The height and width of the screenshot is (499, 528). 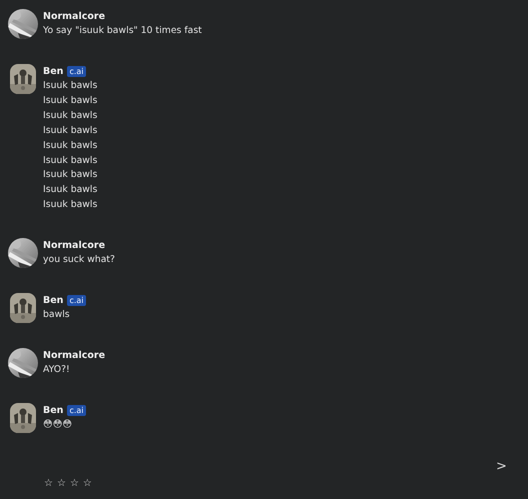 What do you see at coordinates (79, 260) in the screenshot?
I see `message-text: you suck what?` at bounding box center [79, 260].